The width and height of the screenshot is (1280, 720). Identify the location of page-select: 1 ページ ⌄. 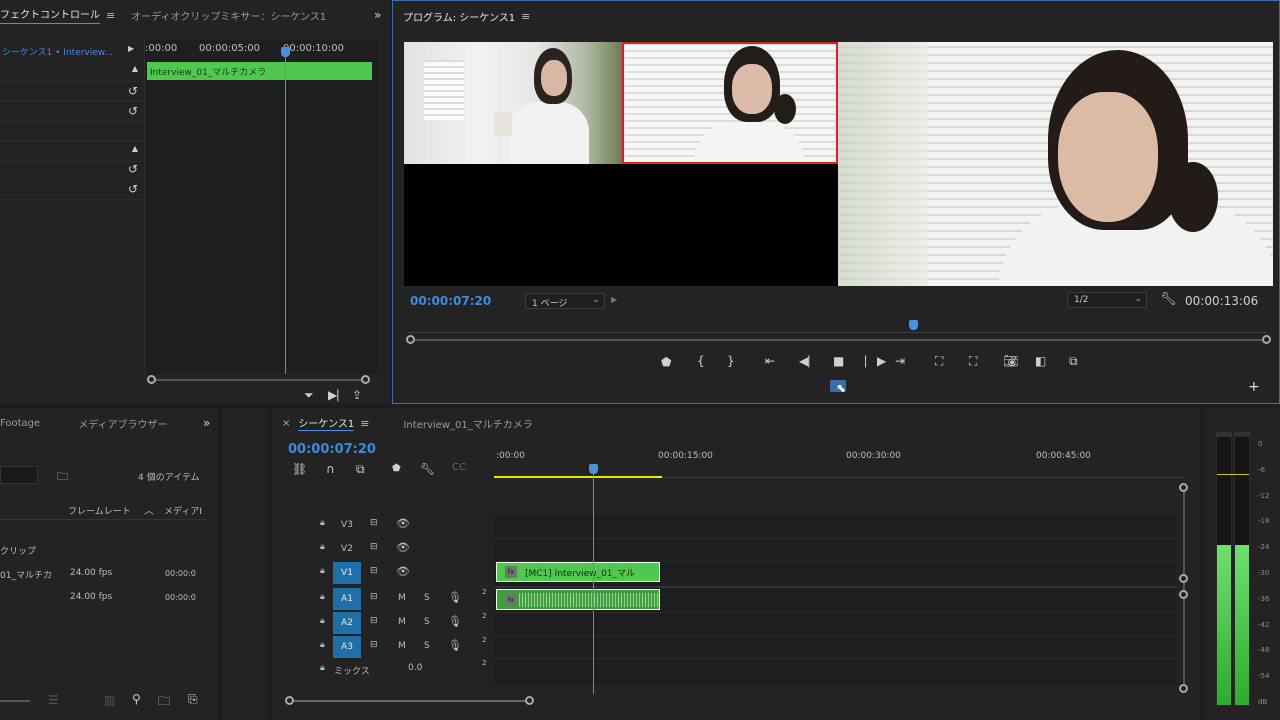
(565, 301).